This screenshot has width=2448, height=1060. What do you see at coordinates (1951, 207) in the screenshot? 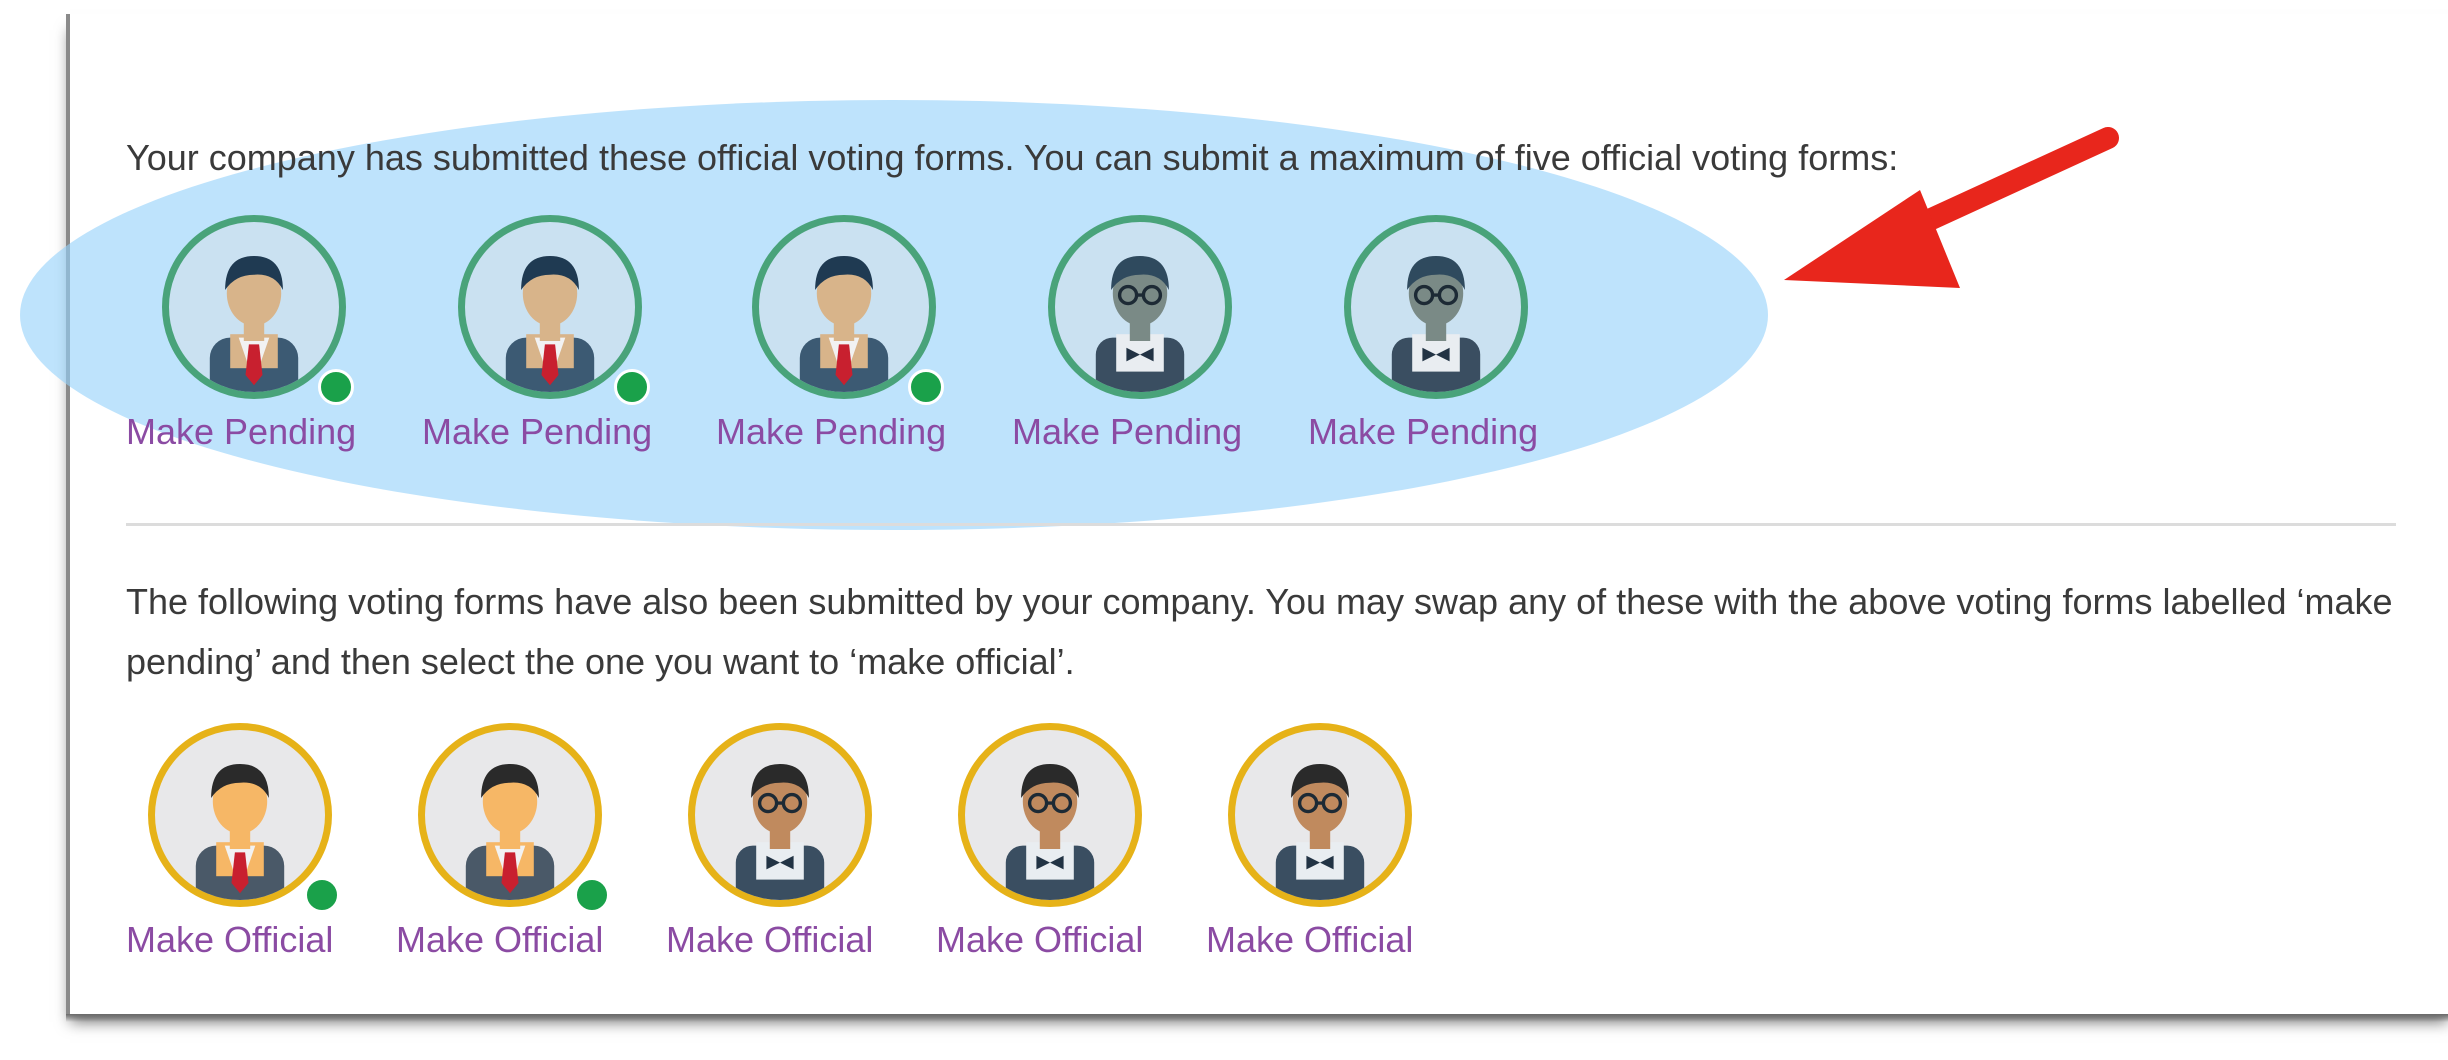
I see `red-arrow-icon` at bounding box center [1951, 207].